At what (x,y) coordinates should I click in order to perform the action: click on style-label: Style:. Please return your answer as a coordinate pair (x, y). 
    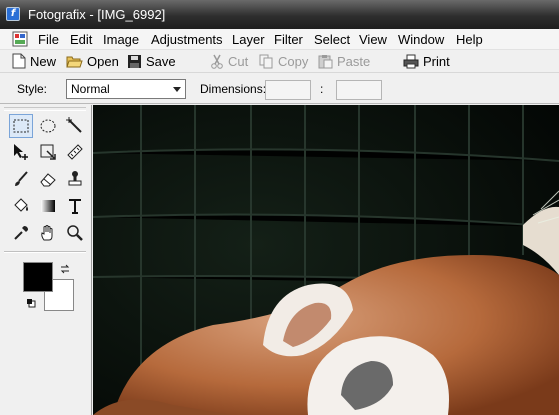
    Looking at the image, I should click on (32, 89).